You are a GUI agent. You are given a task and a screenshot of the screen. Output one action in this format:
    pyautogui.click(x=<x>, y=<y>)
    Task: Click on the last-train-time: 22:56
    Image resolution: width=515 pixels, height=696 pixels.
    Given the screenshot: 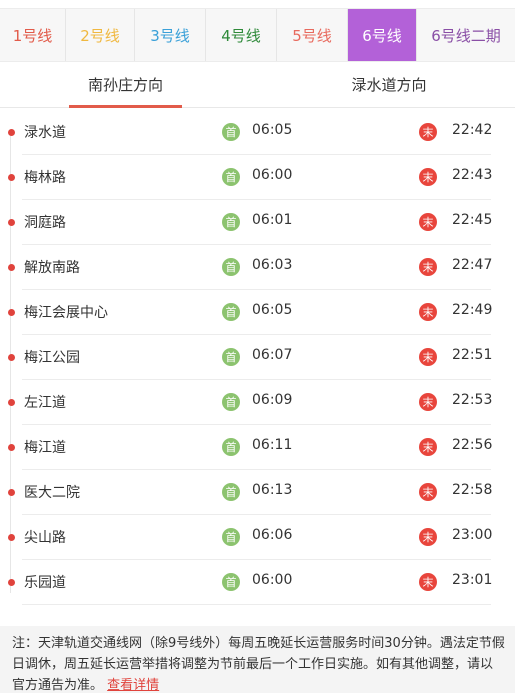 What is the action you would take?
    pyautogui.click(x=472, y=445)
    